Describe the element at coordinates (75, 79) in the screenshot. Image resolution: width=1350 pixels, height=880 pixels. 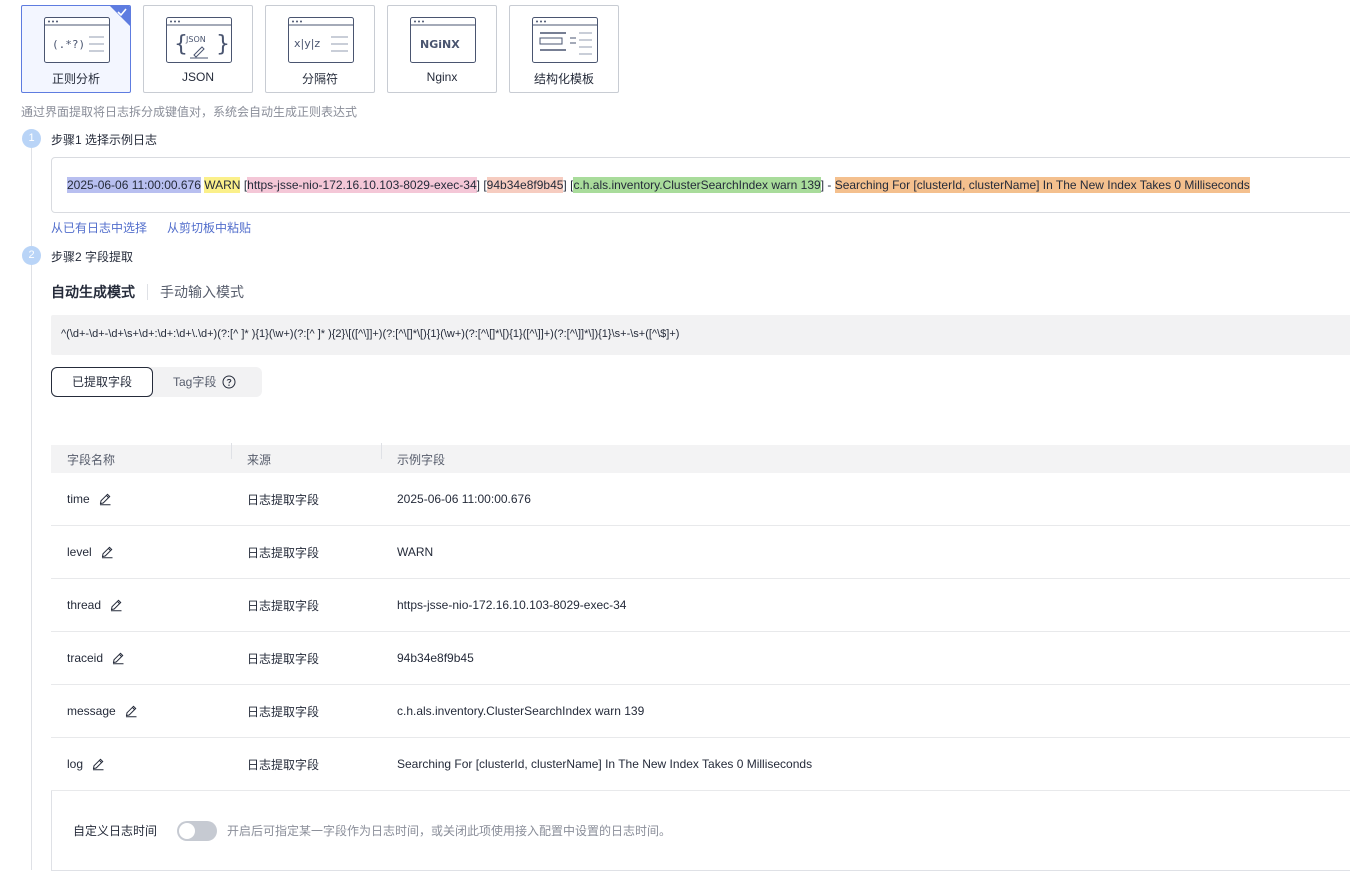
I see `template-card-label: 正则分析` at that location.